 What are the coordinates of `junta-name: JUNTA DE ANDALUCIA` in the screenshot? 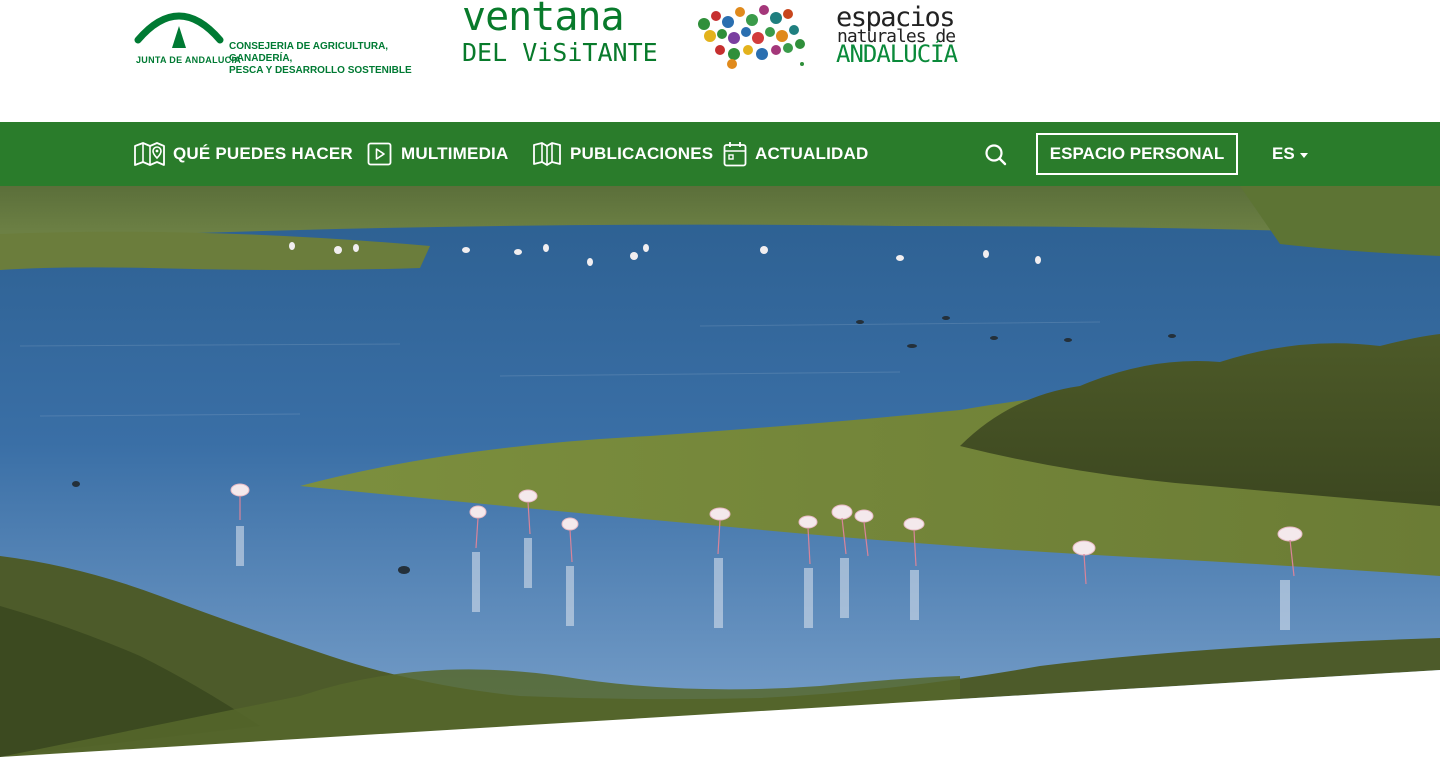 It's located at (189, 60).